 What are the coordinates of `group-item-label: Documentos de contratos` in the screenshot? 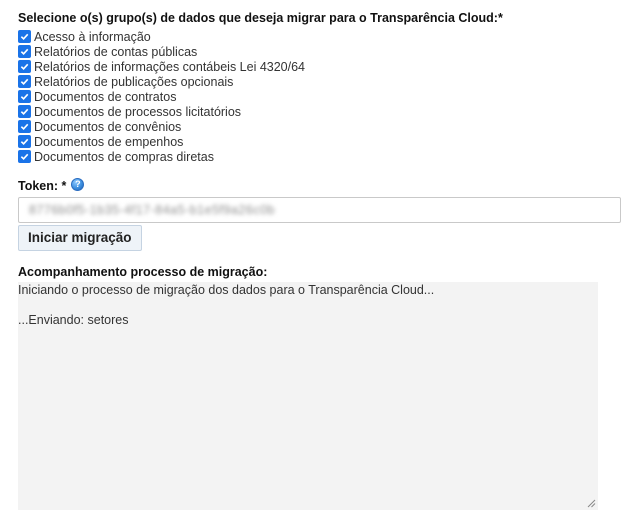 It's located at (105, 96).